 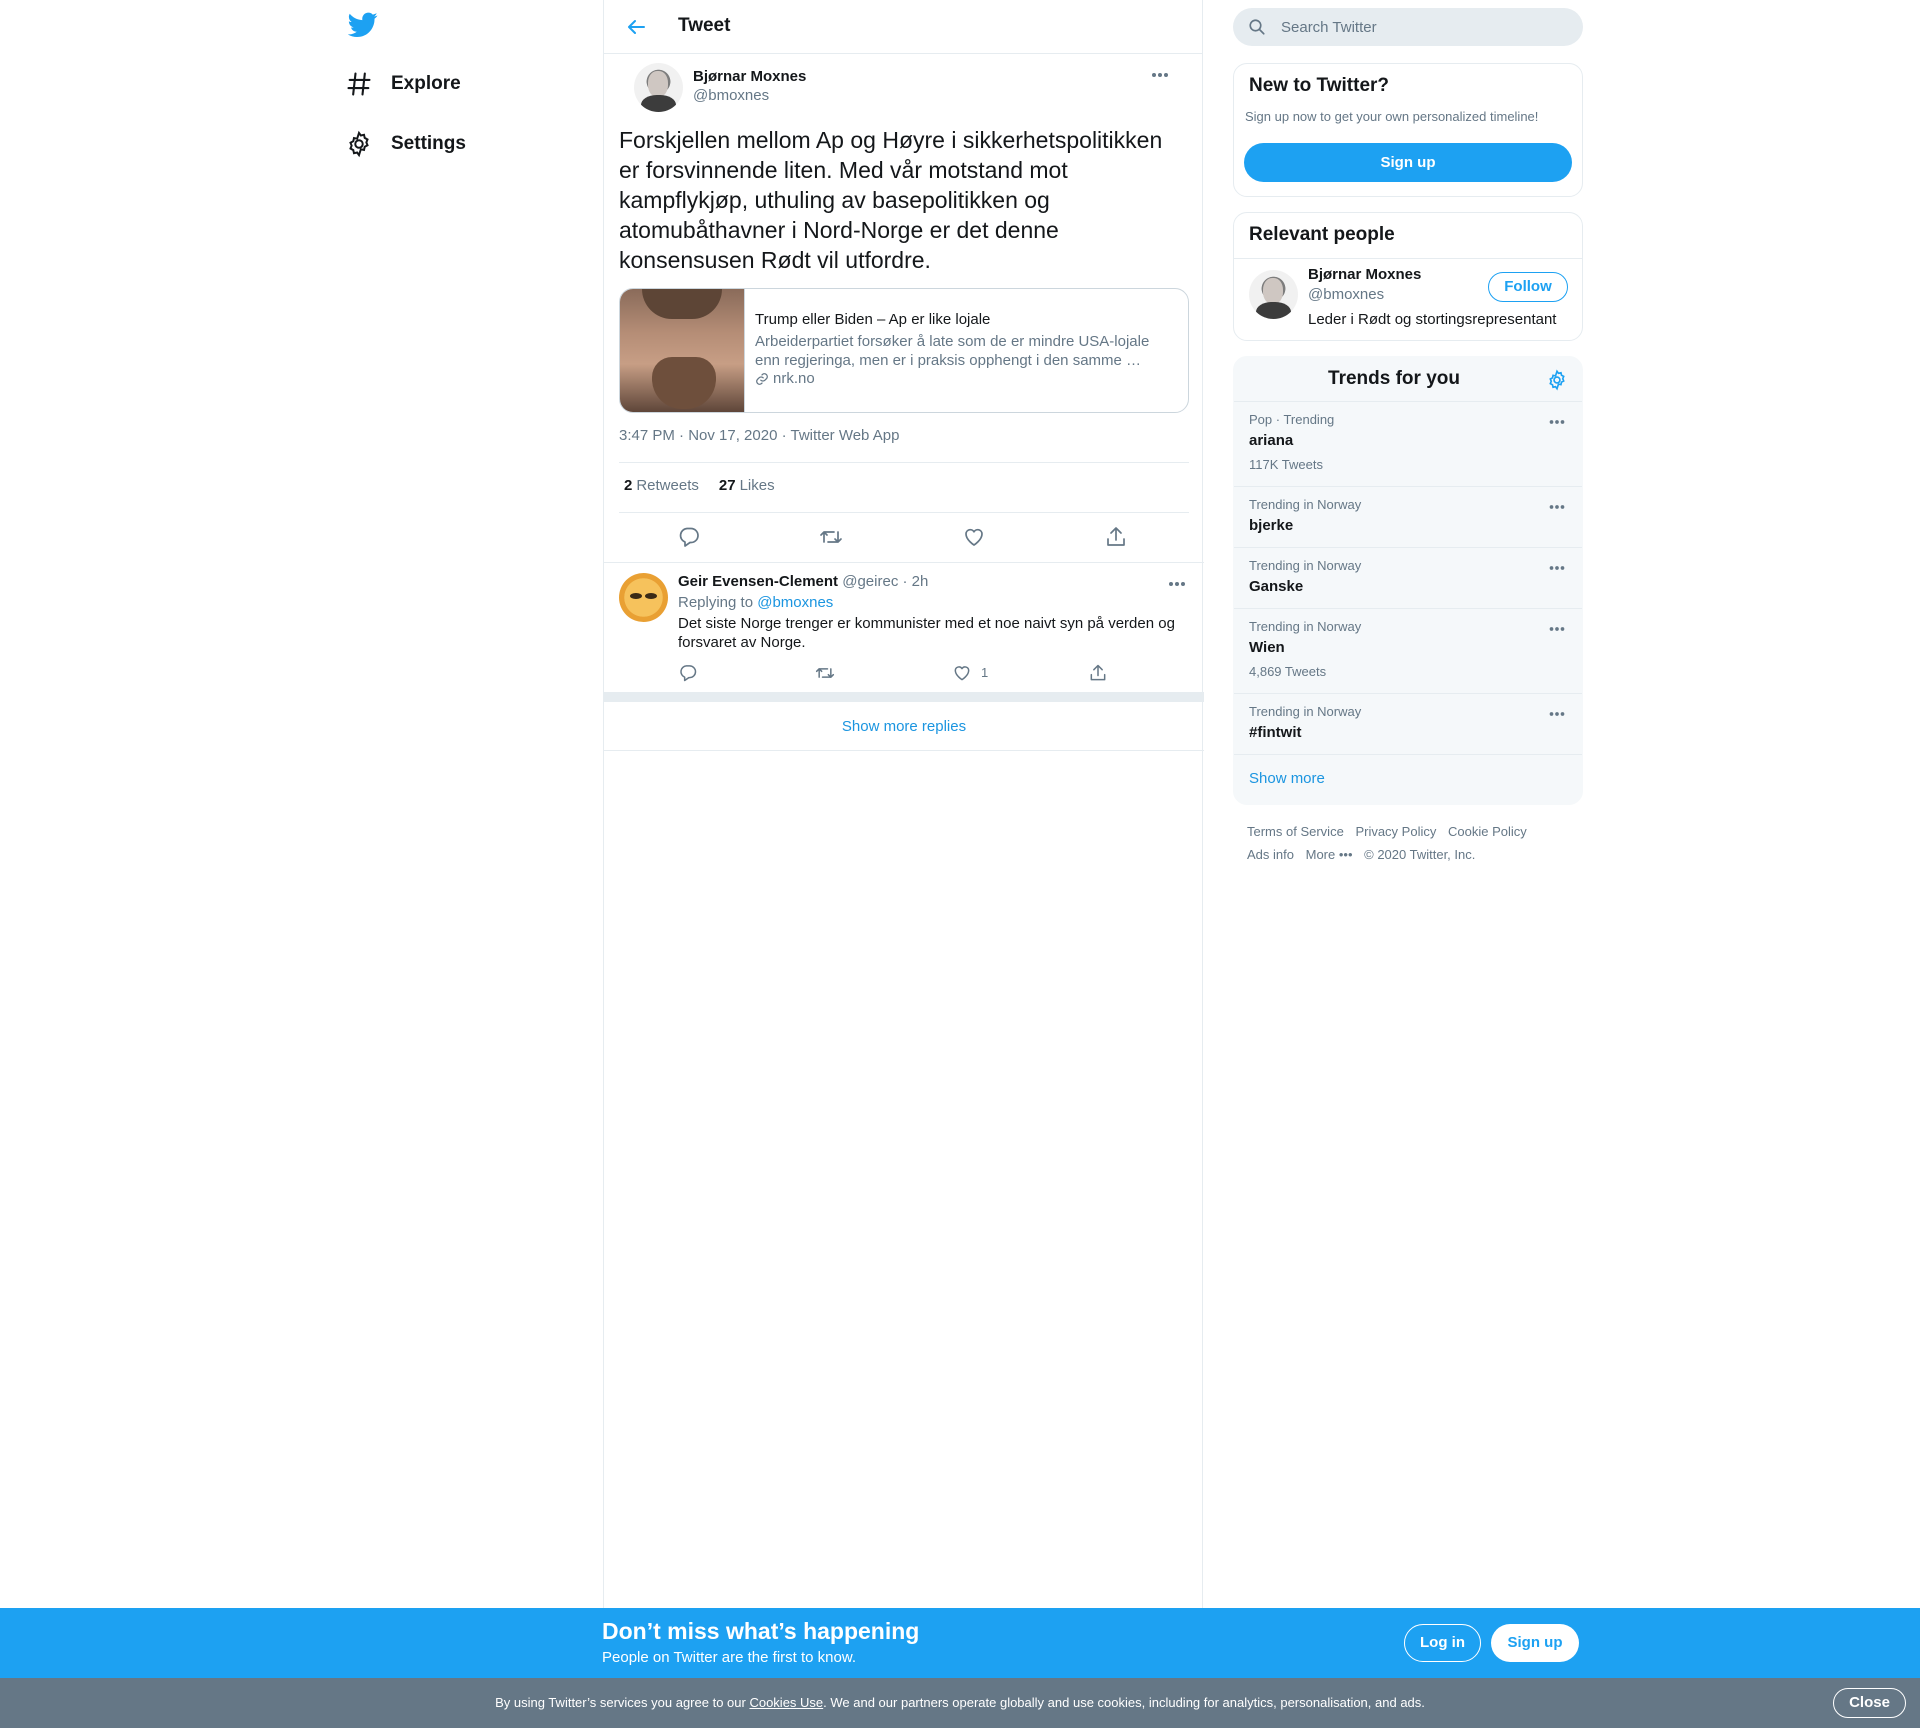 I want to click on trend-item: Pop · Trending ariana 117K Tweets, so click(x=1408, y=443).